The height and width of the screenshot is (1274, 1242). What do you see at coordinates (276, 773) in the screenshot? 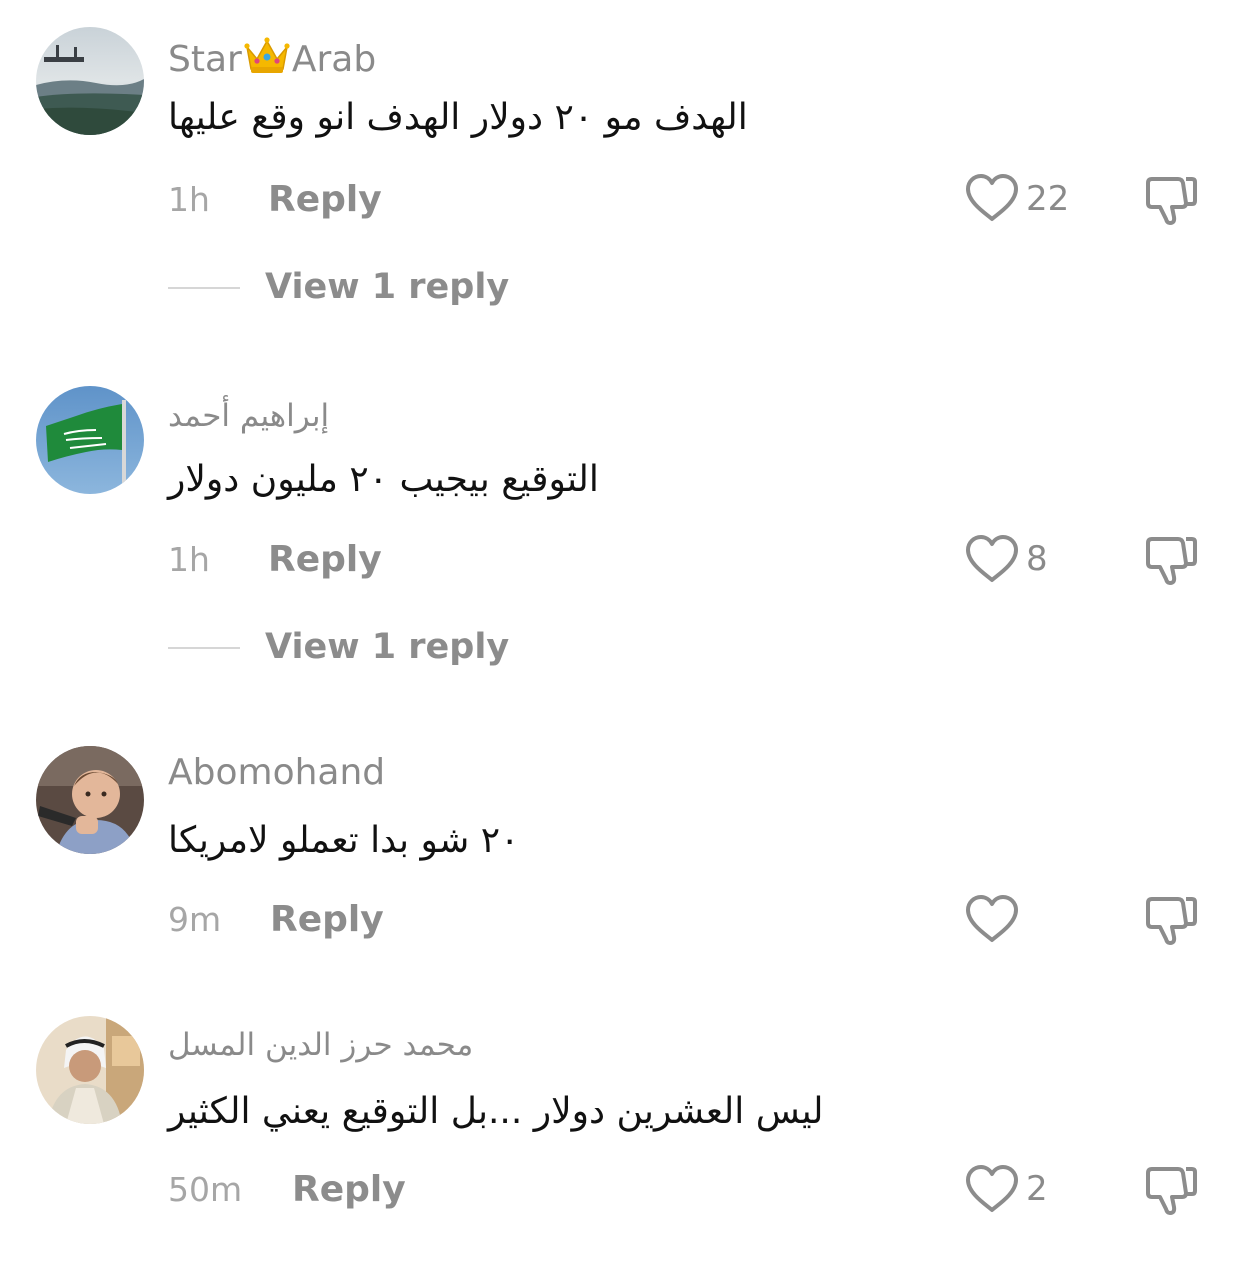
I see `username: Abomohand` at bounding box center [276, 773].